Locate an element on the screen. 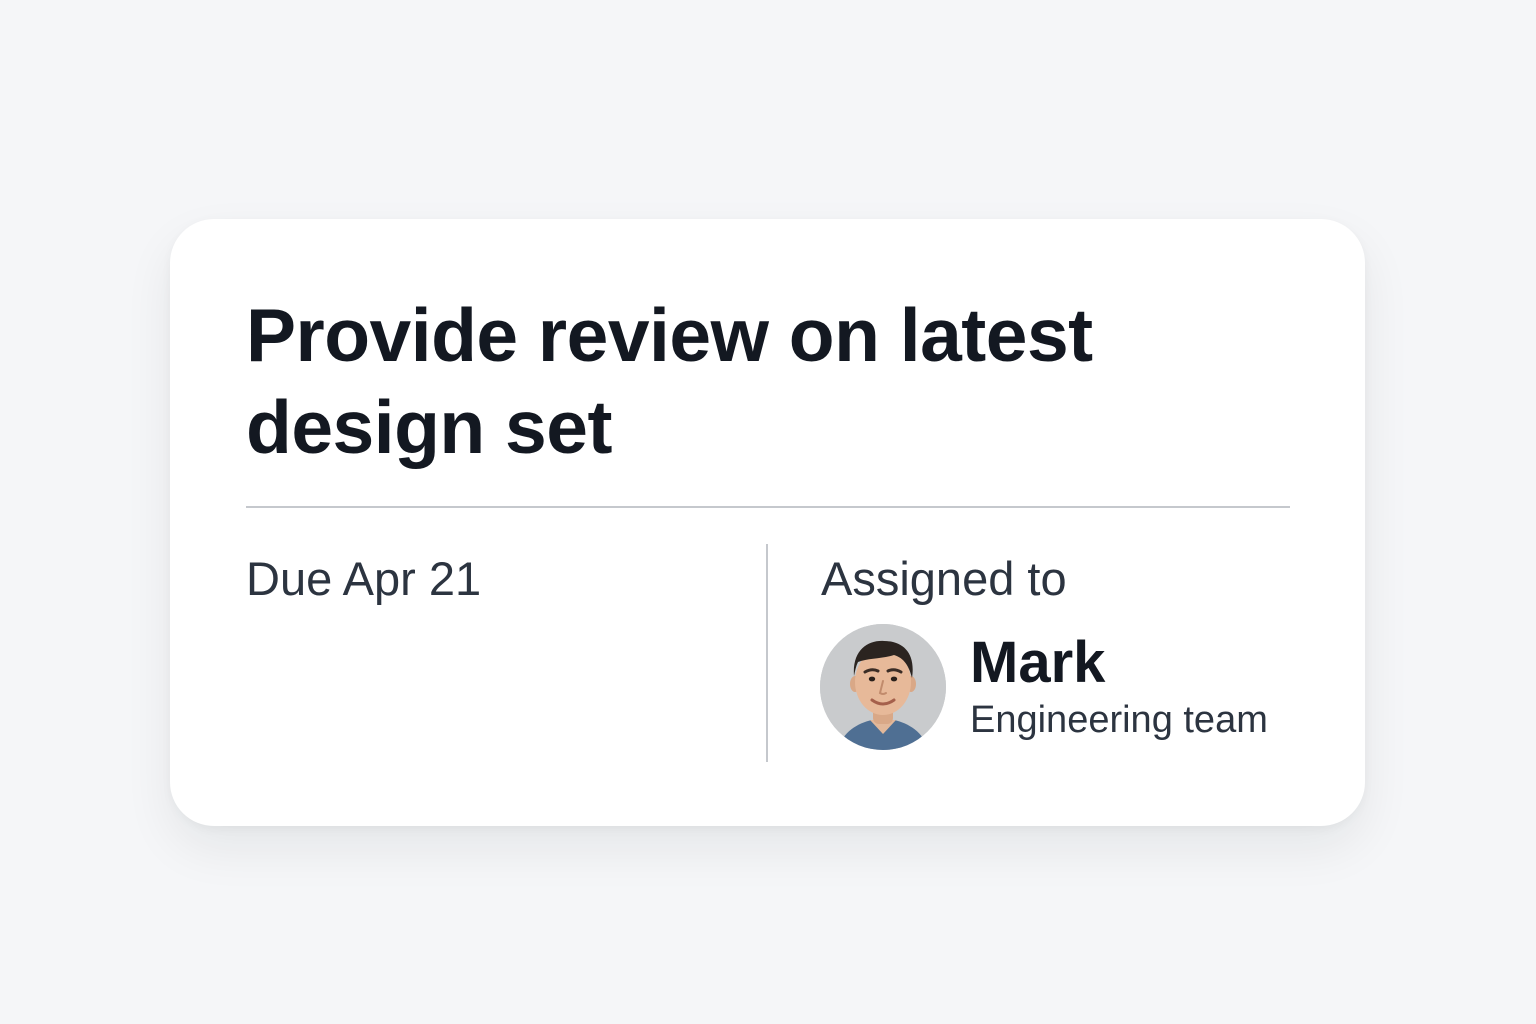  horizontal-divider is located at coordinates (768, 507).